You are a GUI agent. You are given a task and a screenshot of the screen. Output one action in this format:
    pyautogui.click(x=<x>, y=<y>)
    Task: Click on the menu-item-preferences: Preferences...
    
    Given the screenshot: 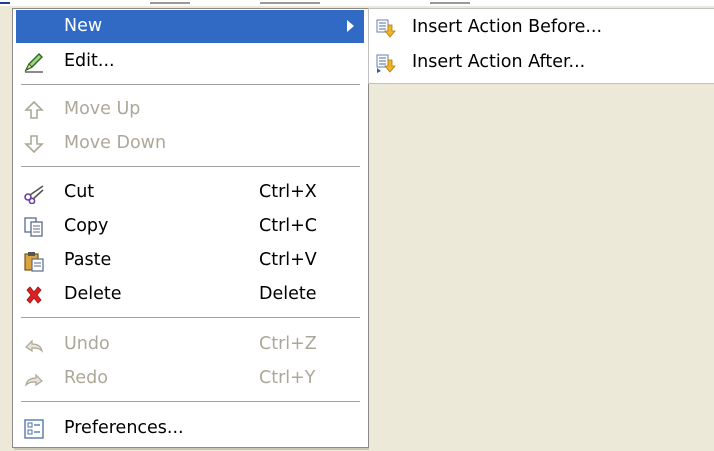 What is the action you would take?
    pyautogui.click(x=190, y=428)
    